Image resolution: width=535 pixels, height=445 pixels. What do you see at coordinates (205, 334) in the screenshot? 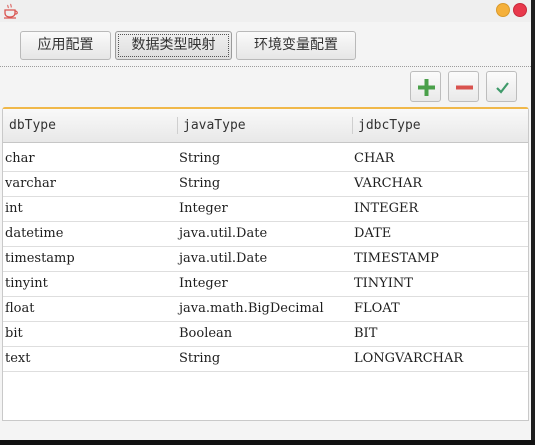
I see `cell-javatype: Boolean` at bounding box center [205, 334].